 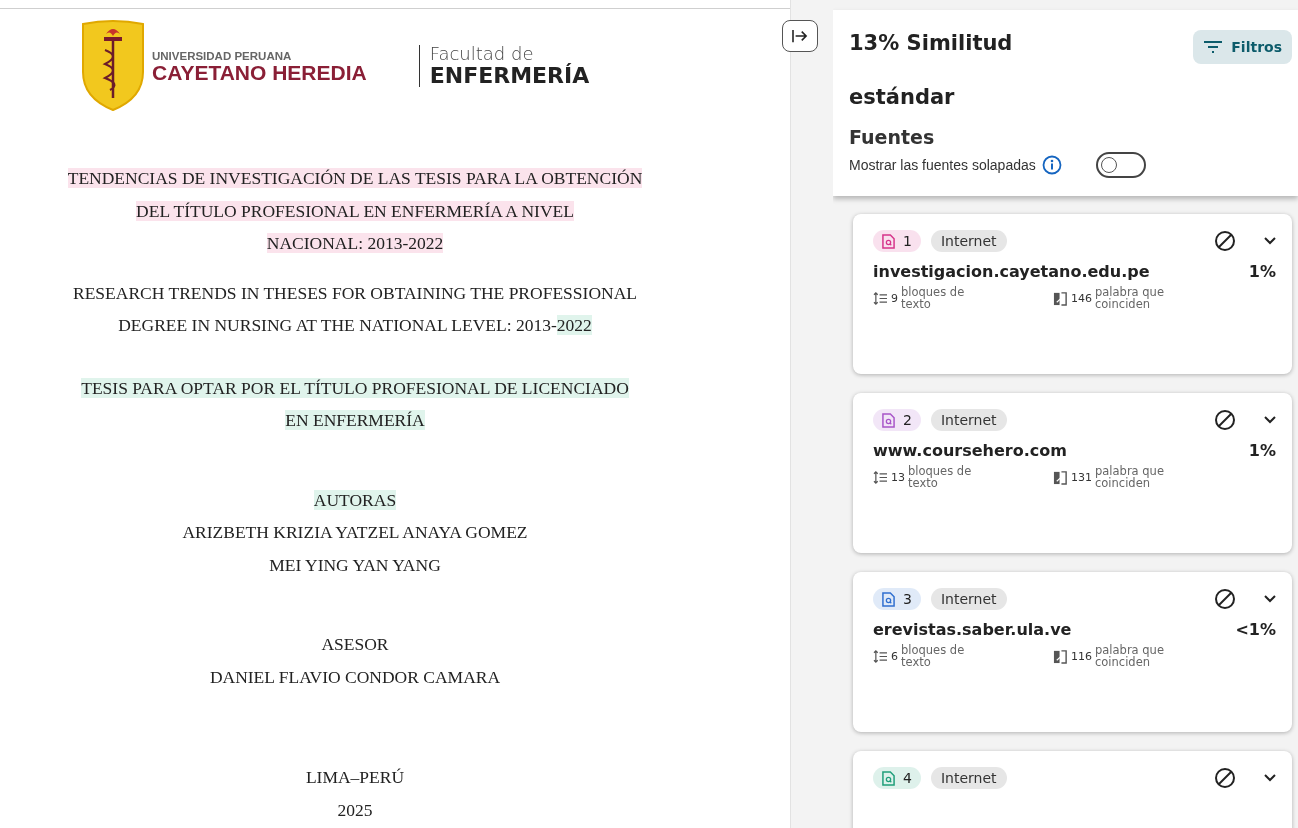 I want to click on document-text: ASESOR, so click(x=355, y=644).